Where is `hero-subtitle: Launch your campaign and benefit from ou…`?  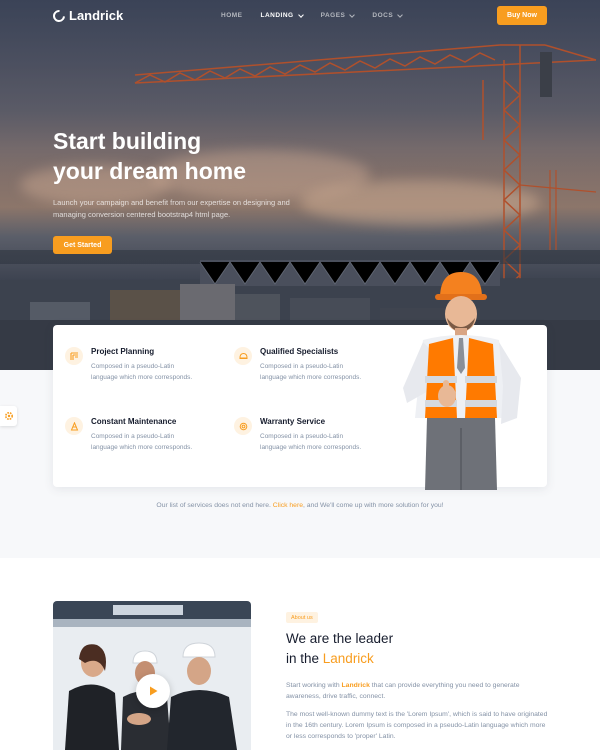 hero-subtitle: Launch your campaign and benefit from ou… is located at coordinates (171, 208).